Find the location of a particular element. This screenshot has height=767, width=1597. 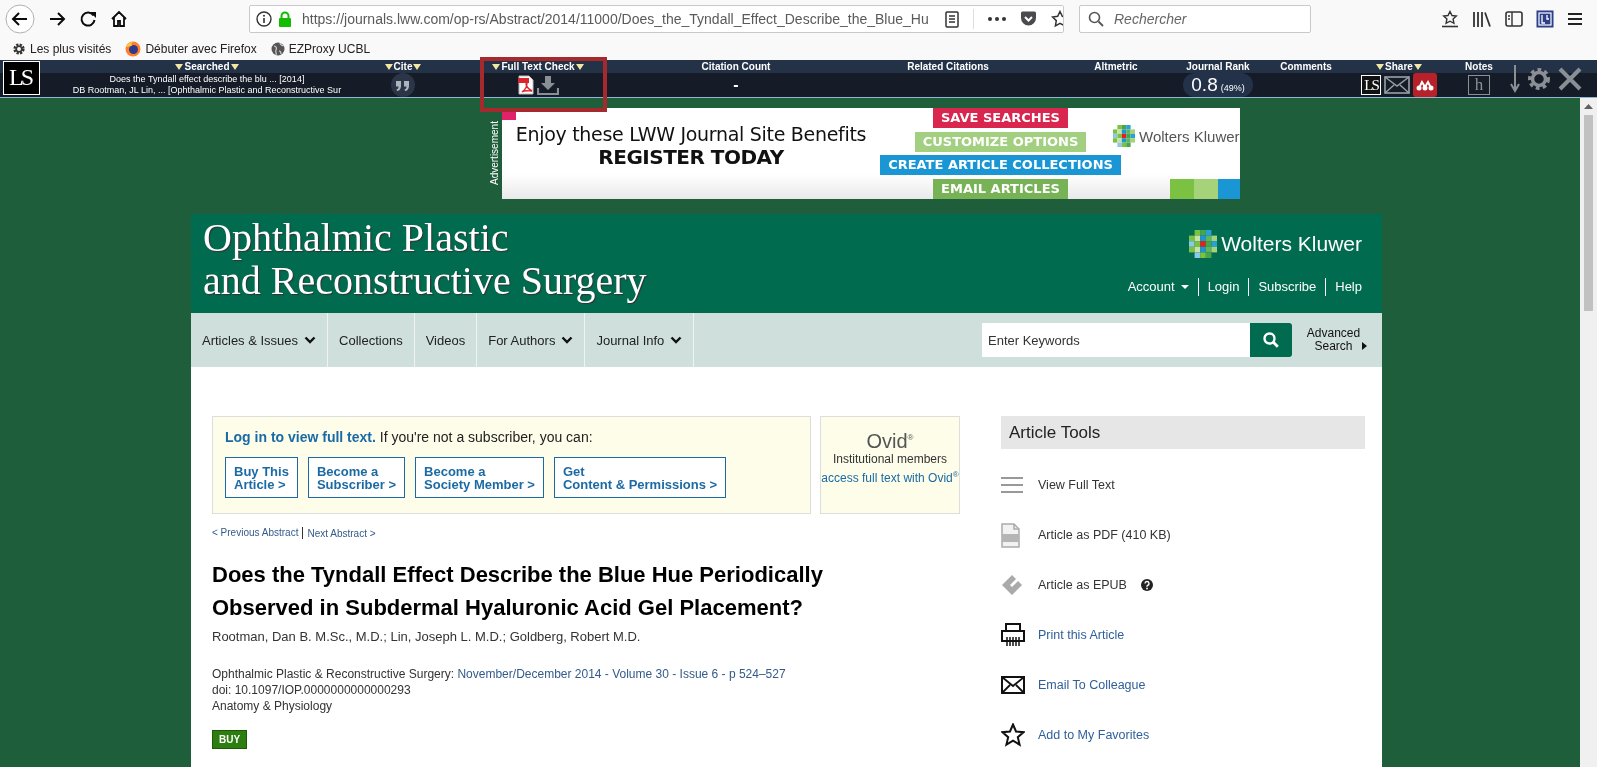

column-label: Full Text Check is located at coordinates (538, 66).